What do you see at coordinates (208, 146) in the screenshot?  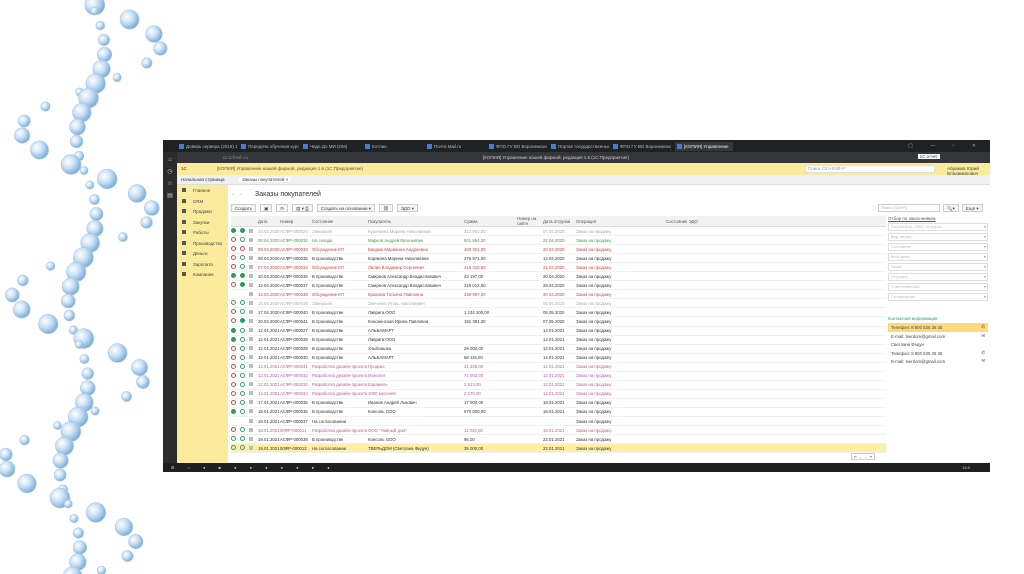 I see `browser-tab: Доверь сервера (2019) 10г` at bounding box center [208, 146].